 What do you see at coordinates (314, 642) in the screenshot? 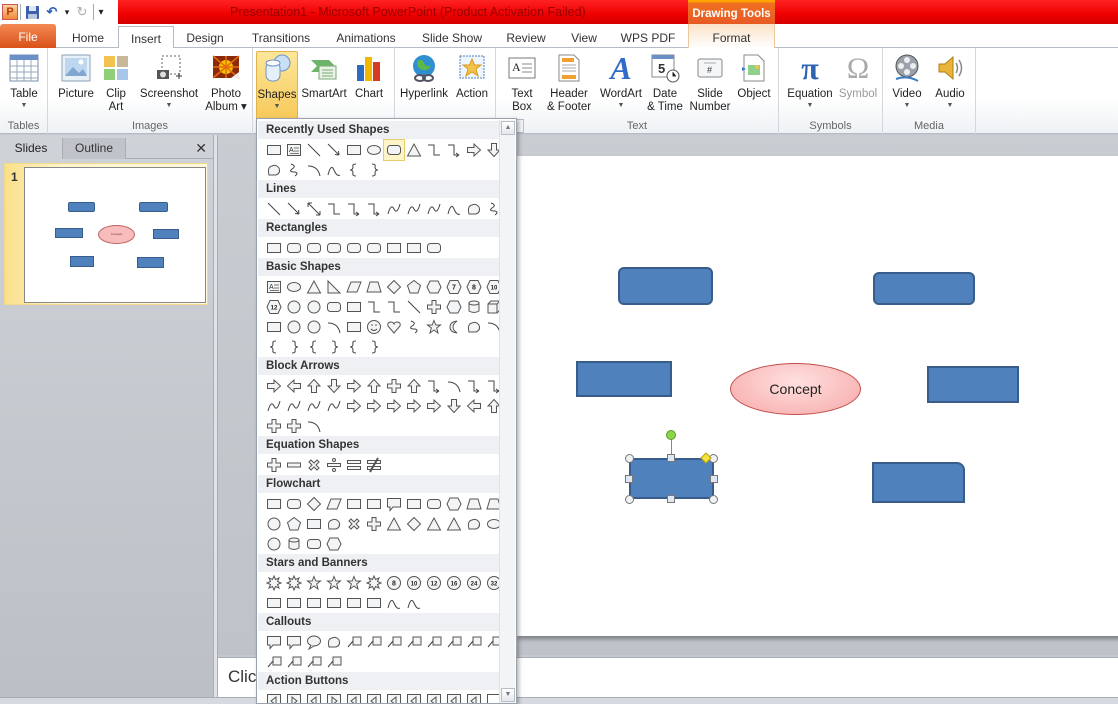
I see `shape-ocallout-icon` at bounding box center [314, 642].